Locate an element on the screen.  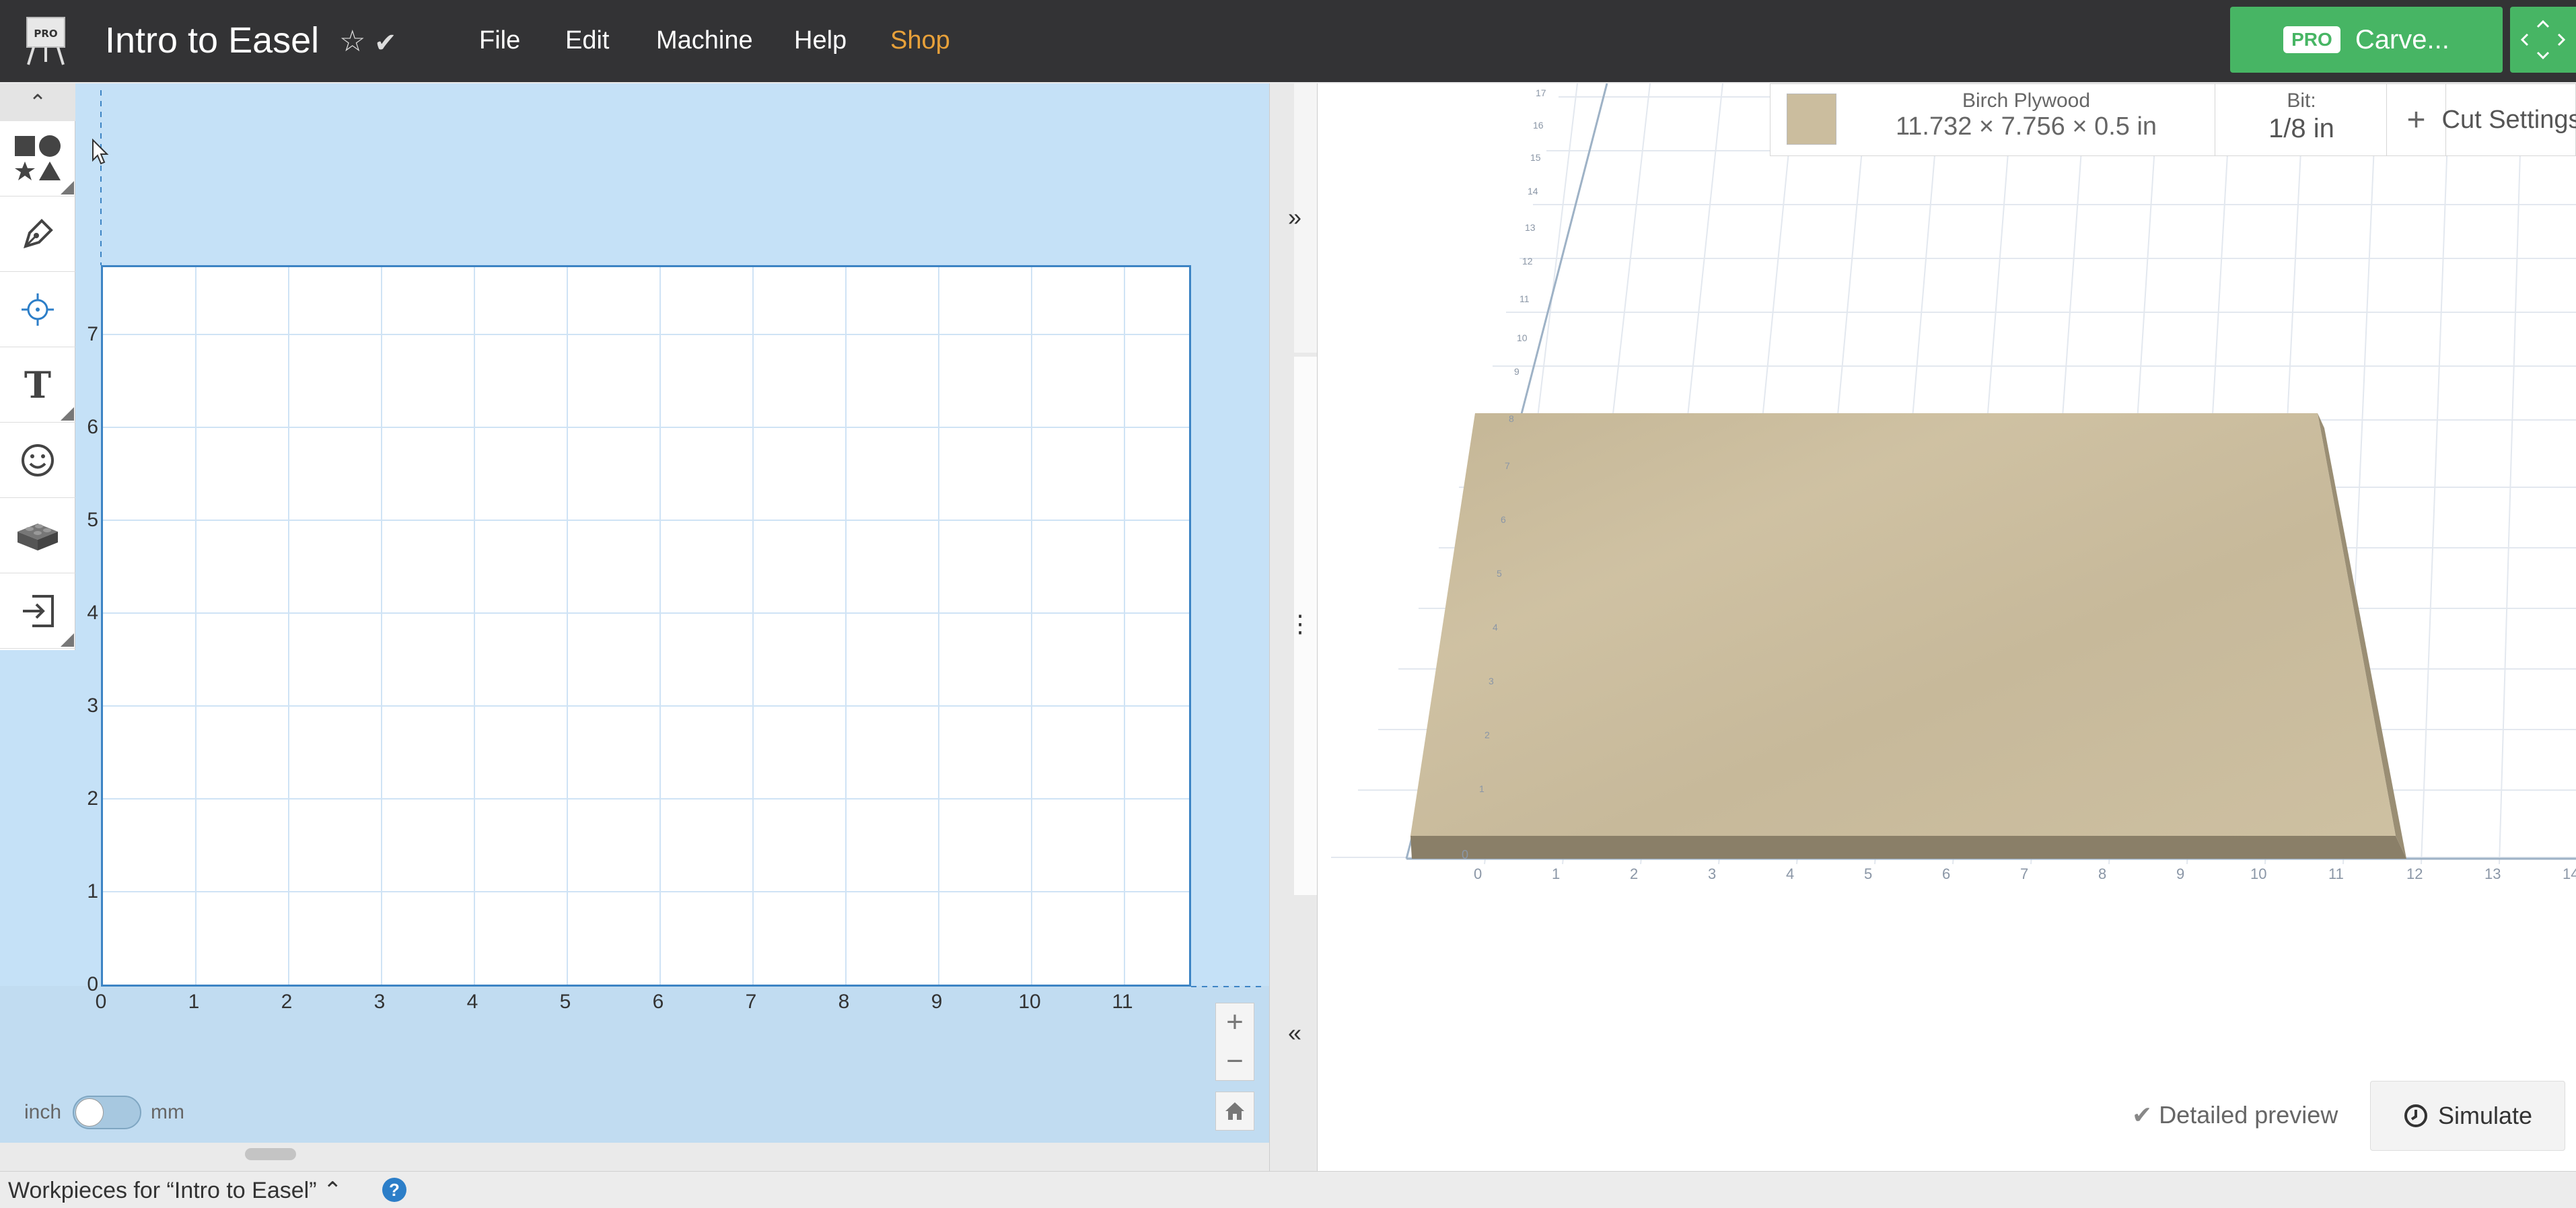
menu-machine: Machine is located at coordinates (704, 40).